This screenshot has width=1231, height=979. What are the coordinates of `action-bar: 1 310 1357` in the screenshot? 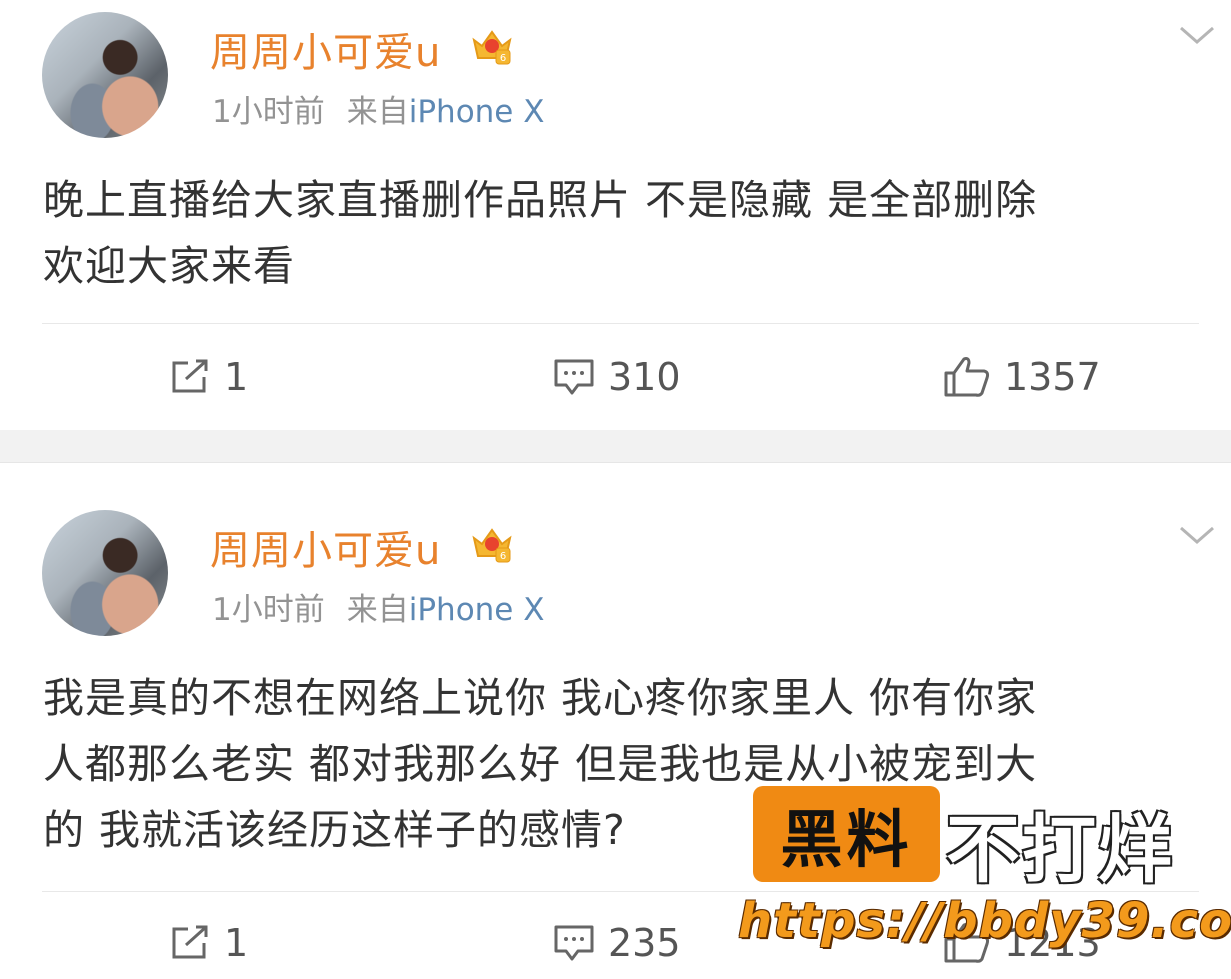 It's located at (615, 377).